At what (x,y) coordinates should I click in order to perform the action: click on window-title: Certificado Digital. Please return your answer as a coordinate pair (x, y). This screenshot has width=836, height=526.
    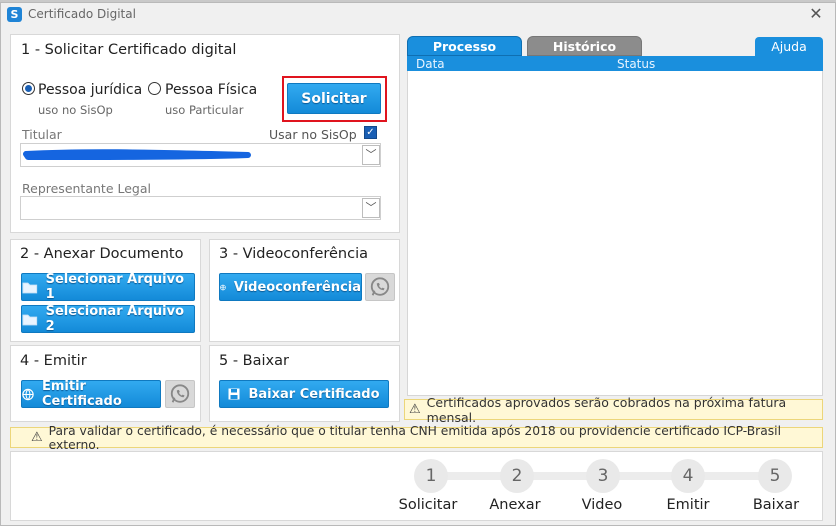
    Looking at the image, I should click on (82, 14).